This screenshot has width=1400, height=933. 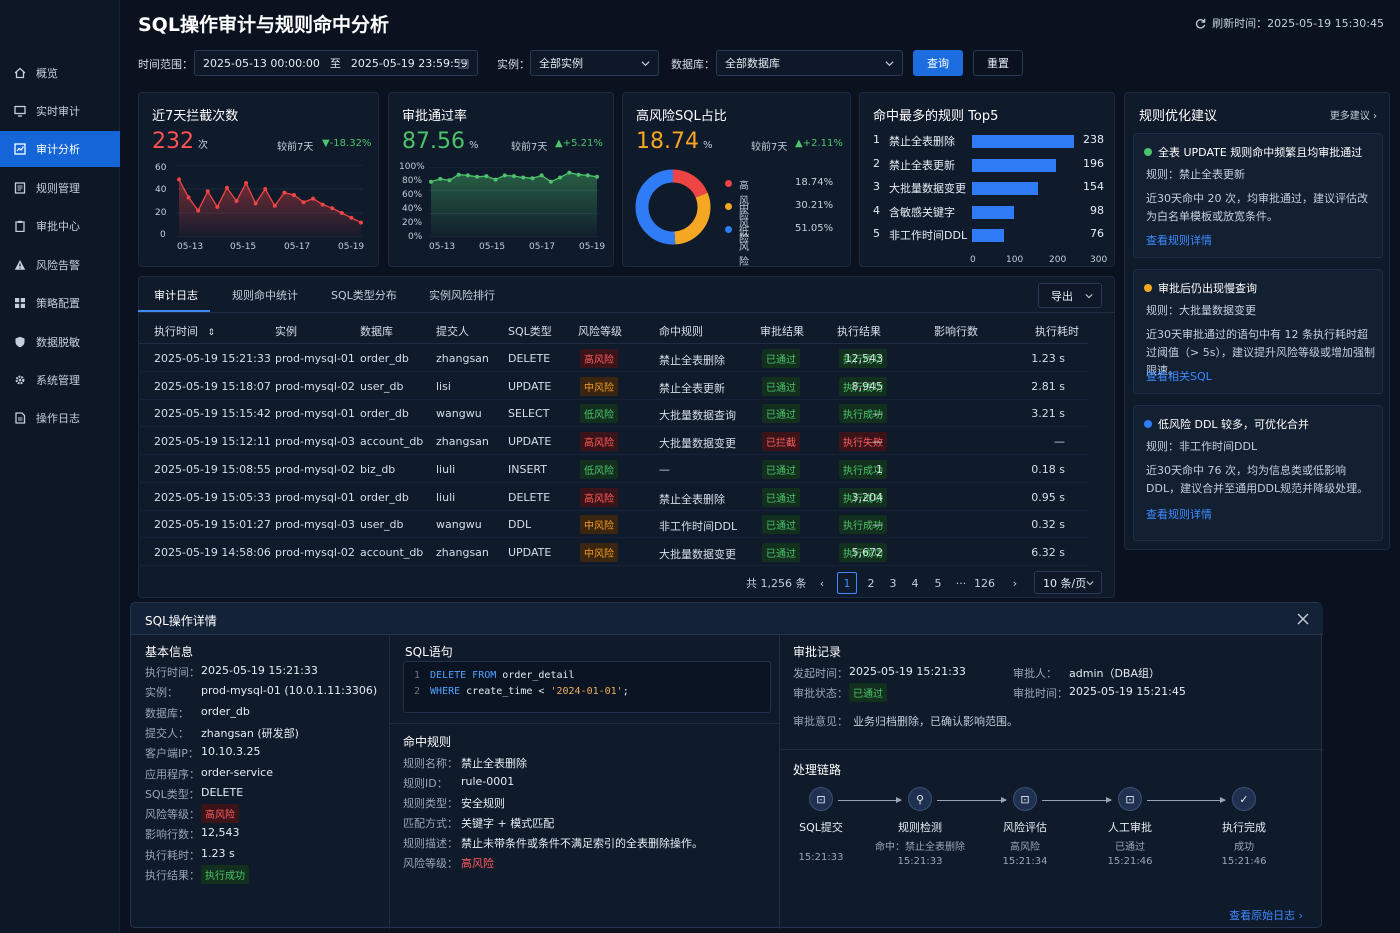 What do you see at coordinates (1244, 827) in the screenshot?
I see `step-name: 执行完成` at bounding box center [1244, 827].